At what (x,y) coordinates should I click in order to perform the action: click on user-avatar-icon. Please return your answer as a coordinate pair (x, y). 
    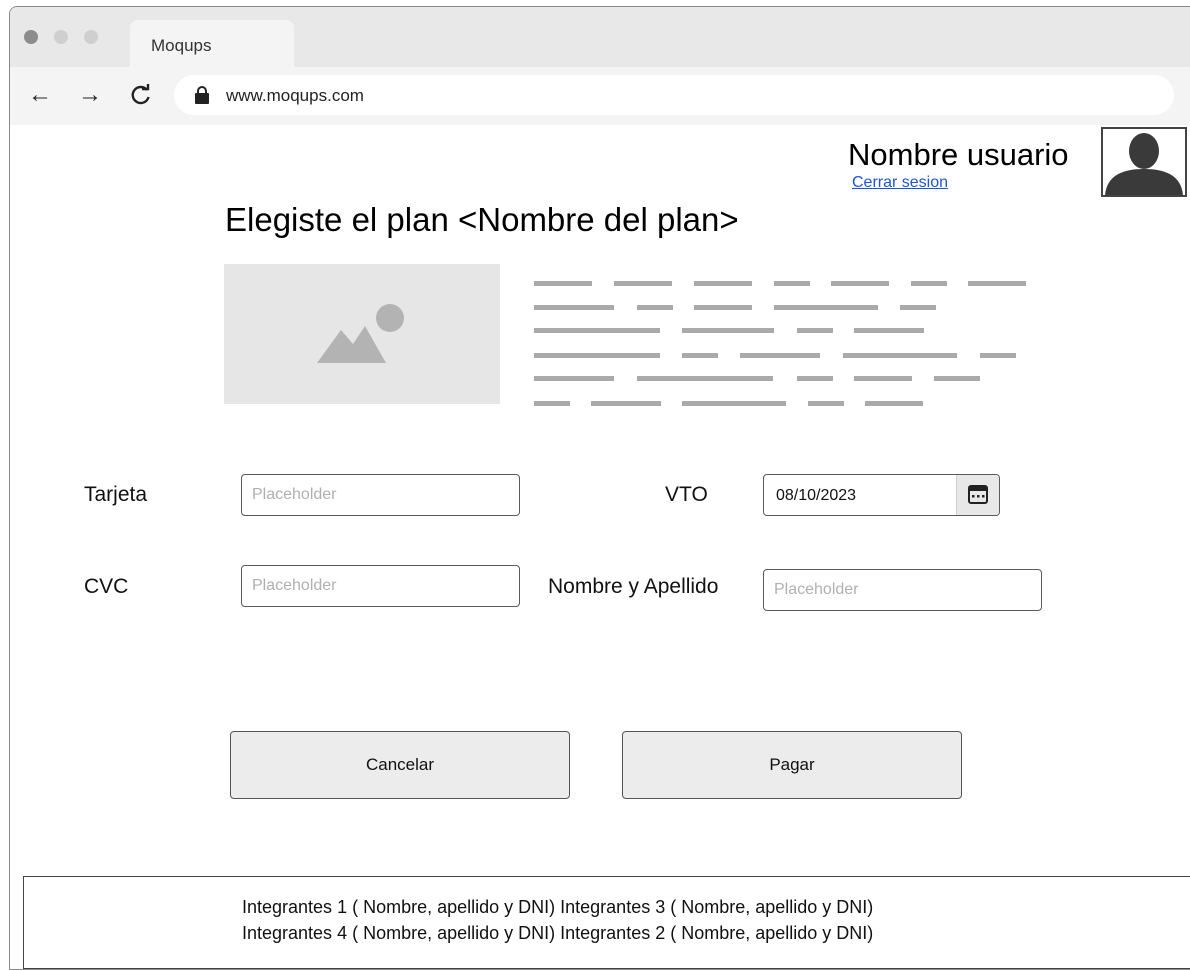
    Looking at the image, I should click on (1144, 162).